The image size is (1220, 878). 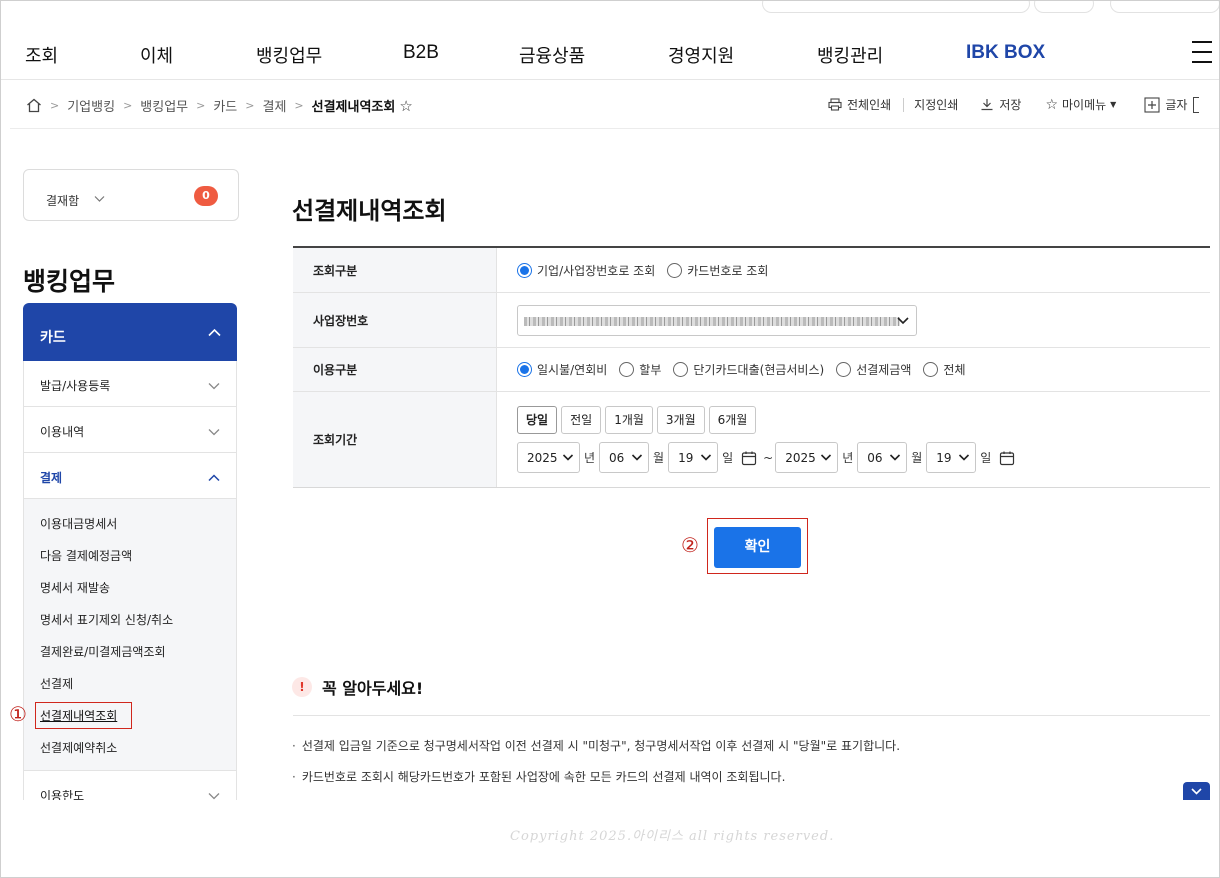 What do you see at coordinates (1172, 104) in the screenshot?
I see `font-size-button: 글자` at bounding box center [1172, 104].